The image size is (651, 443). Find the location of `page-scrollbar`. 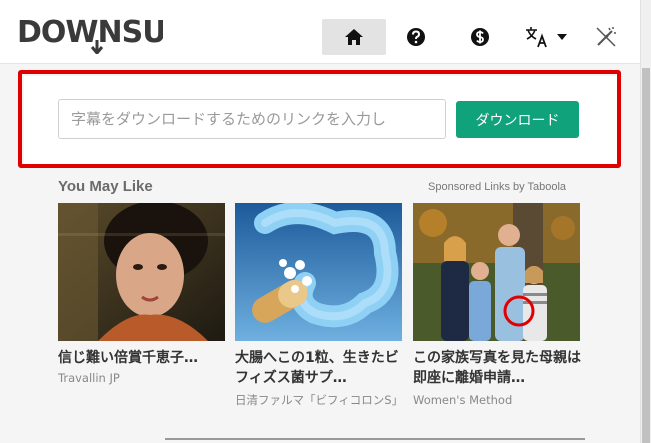

page-scrollbar is located at coordinates (645, 221).